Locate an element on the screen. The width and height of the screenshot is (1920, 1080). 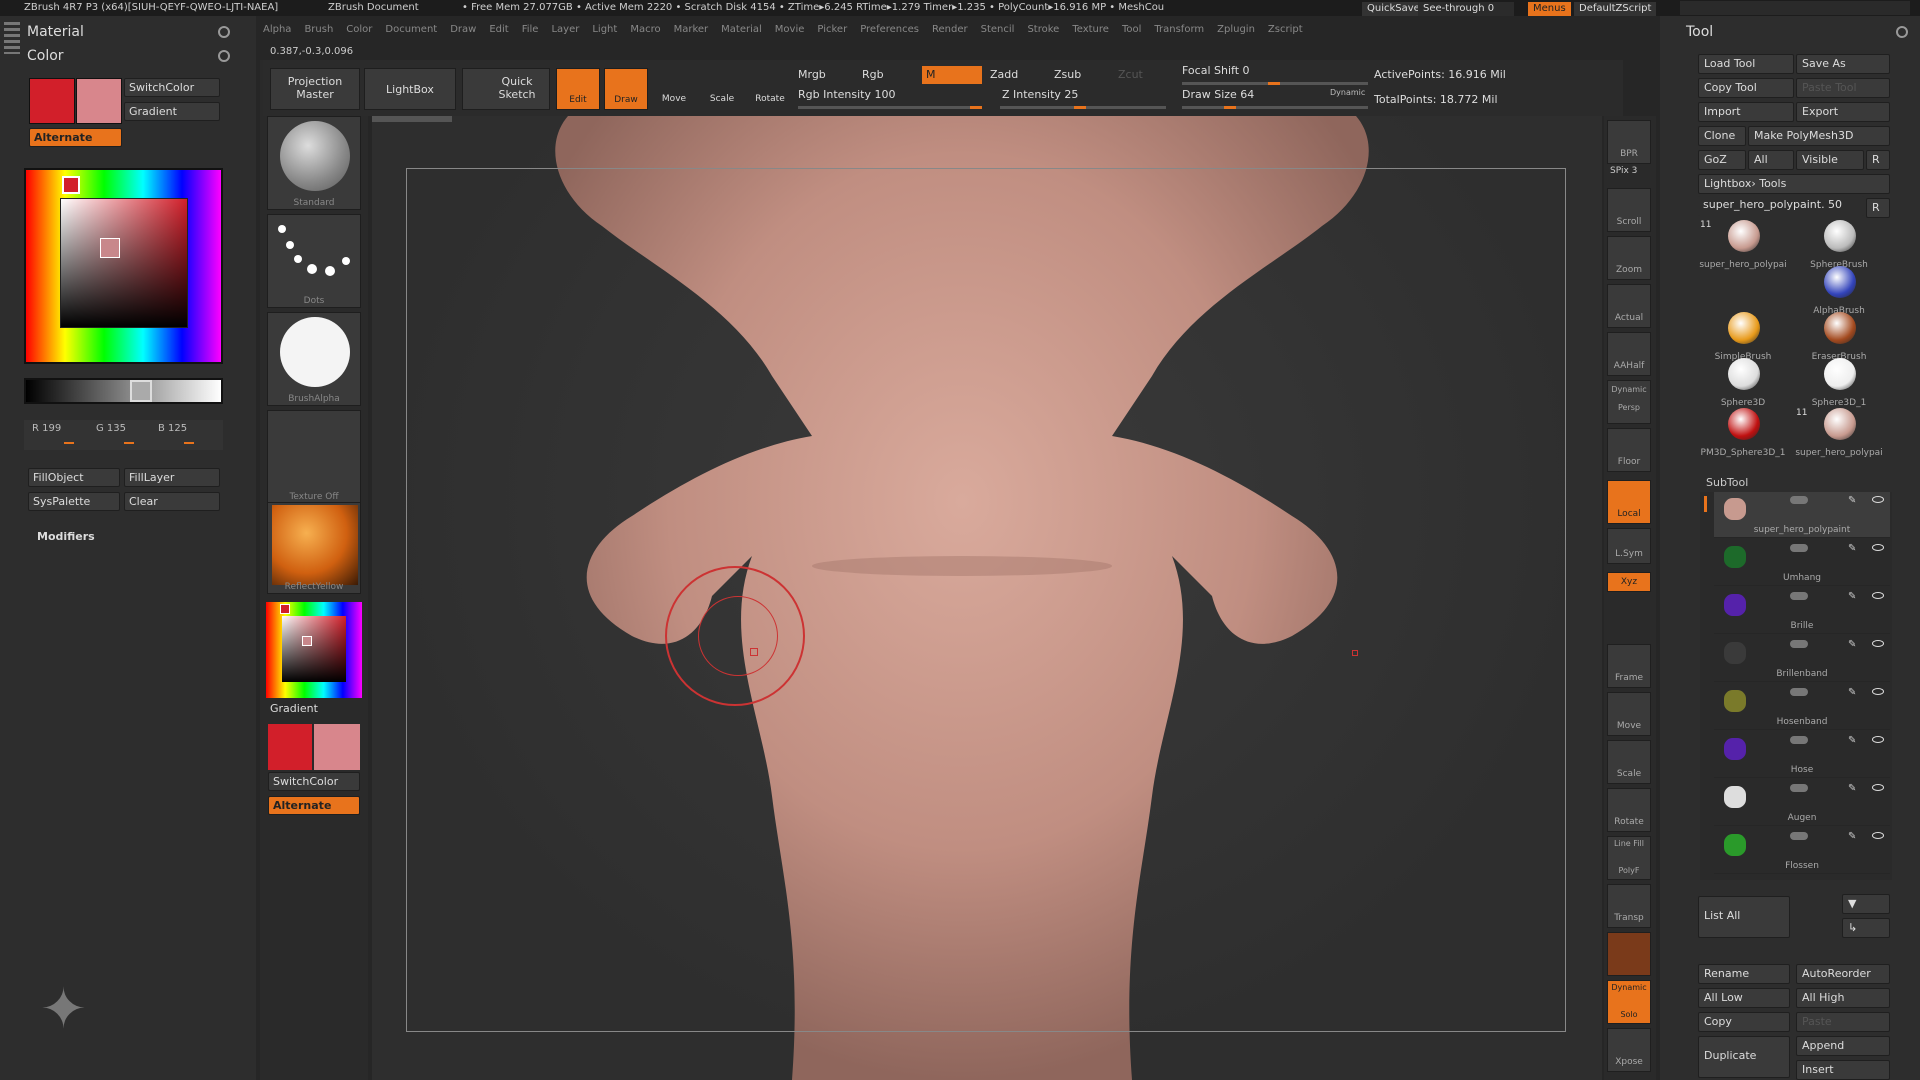
persp-button: Dynamic Persp is located at coordinates (1629, 402).